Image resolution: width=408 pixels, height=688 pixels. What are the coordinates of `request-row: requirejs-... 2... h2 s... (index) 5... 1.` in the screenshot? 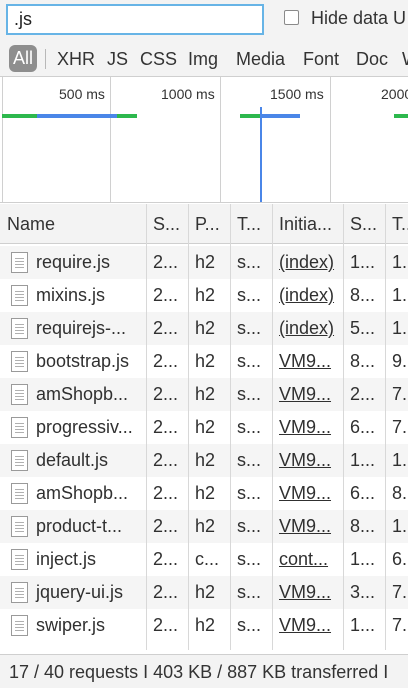 It's located at (204, 328).